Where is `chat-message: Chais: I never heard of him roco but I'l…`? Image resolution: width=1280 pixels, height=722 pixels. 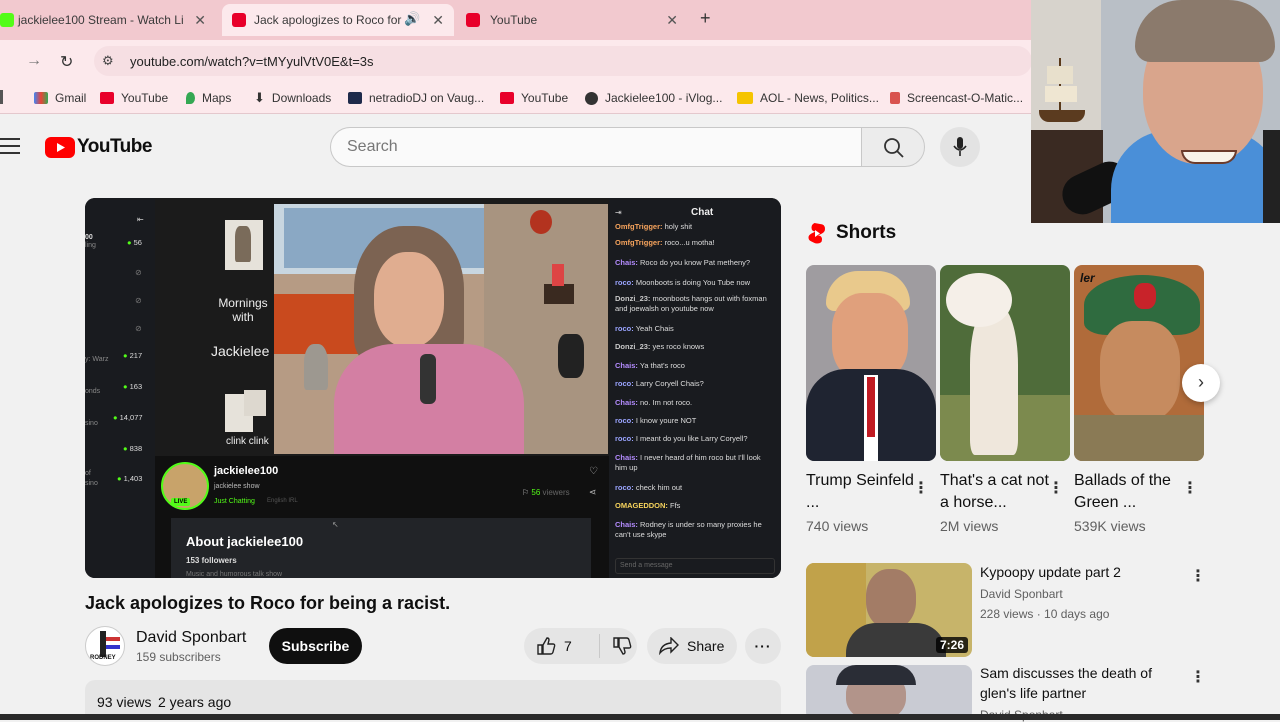
chat-message: Chais: I never heard of him roco but I'l… is located at coordinates (688, 457).